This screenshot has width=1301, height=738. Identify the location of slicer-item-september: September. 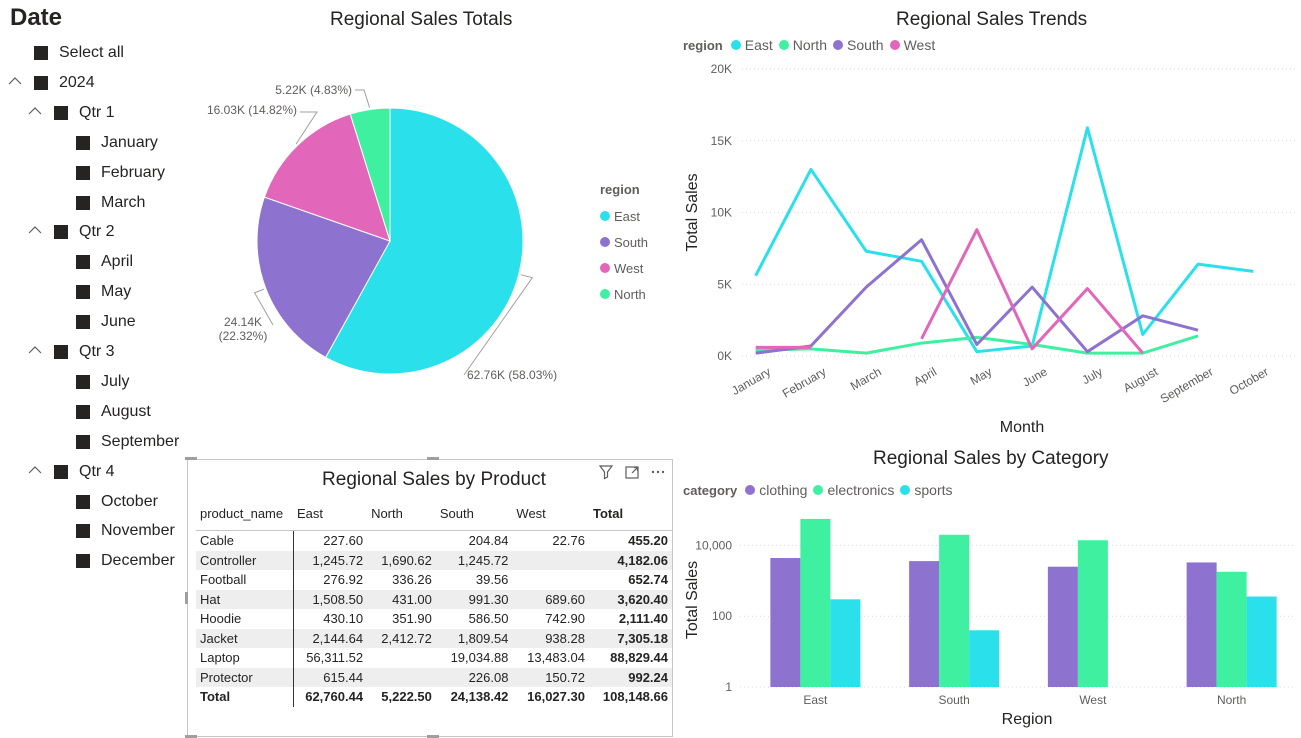
(127, 442).